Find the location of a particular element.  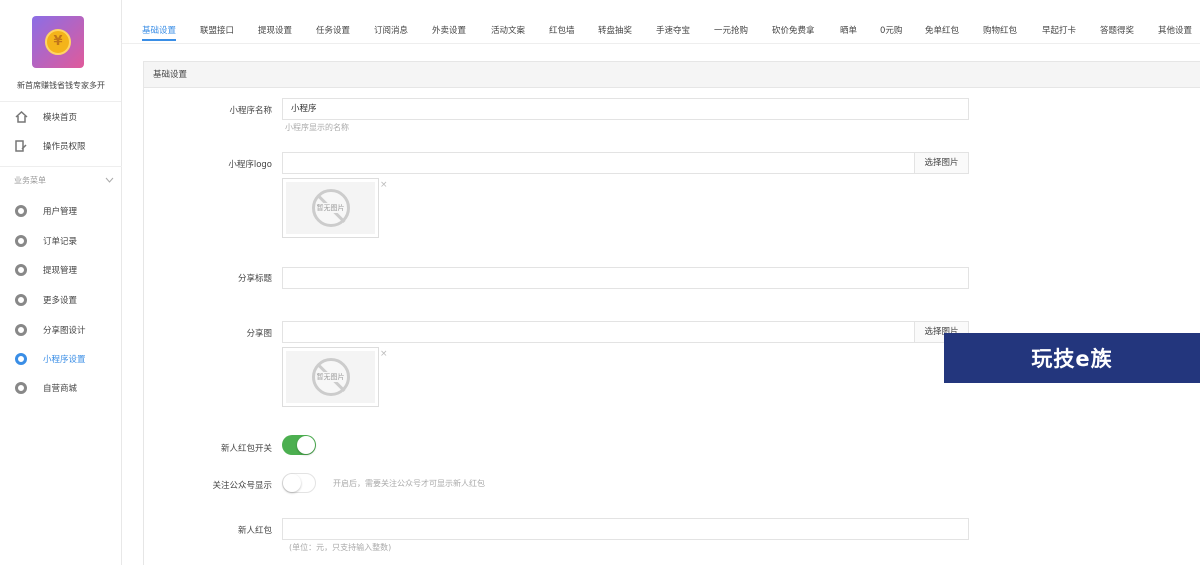

share-image-preview: 暂无图片 is located at coordinates (330, 377).